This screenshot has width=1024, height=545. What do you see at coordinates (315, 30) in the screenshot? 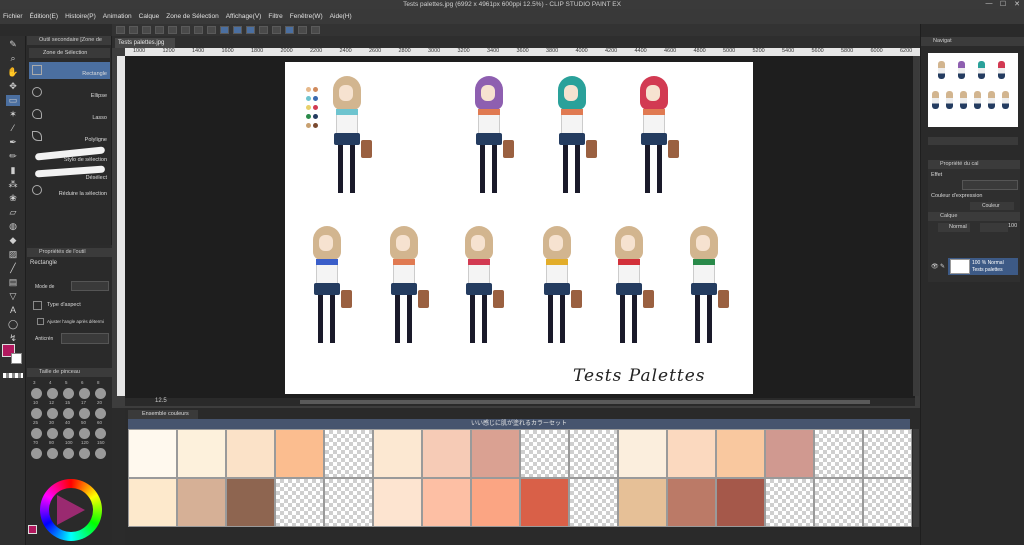
I see `settings-icon` at bounding box center [315, 30].